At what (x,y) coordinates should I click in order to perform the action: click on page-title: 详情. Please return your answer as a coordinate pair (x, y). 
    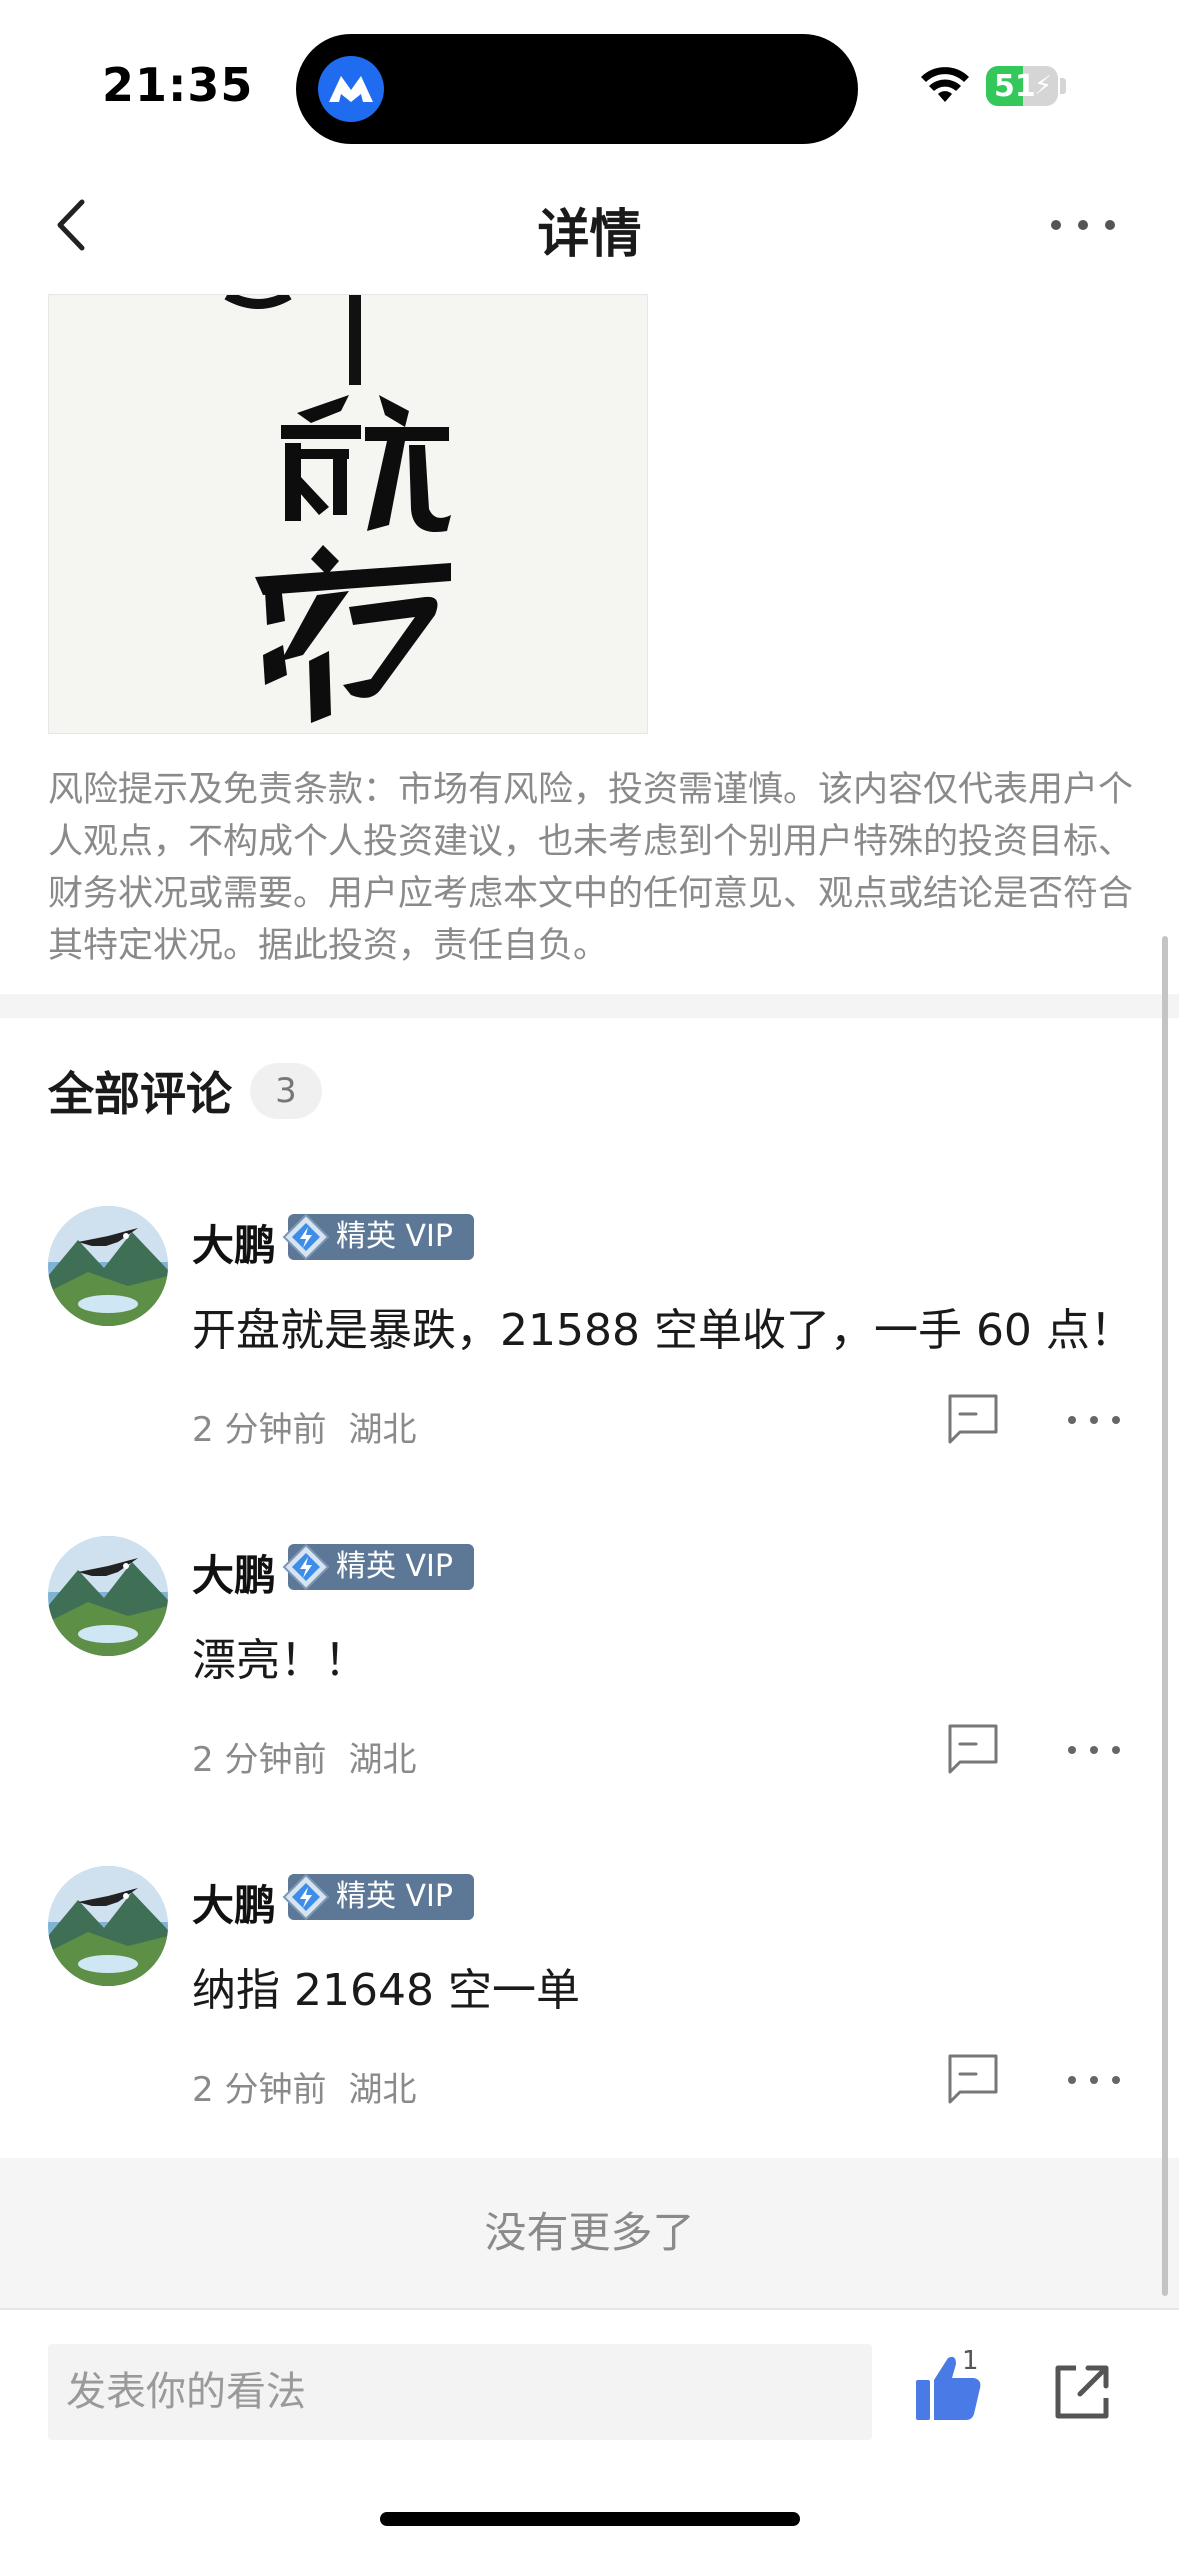
    Looking at the image, I should click on (589, 235).